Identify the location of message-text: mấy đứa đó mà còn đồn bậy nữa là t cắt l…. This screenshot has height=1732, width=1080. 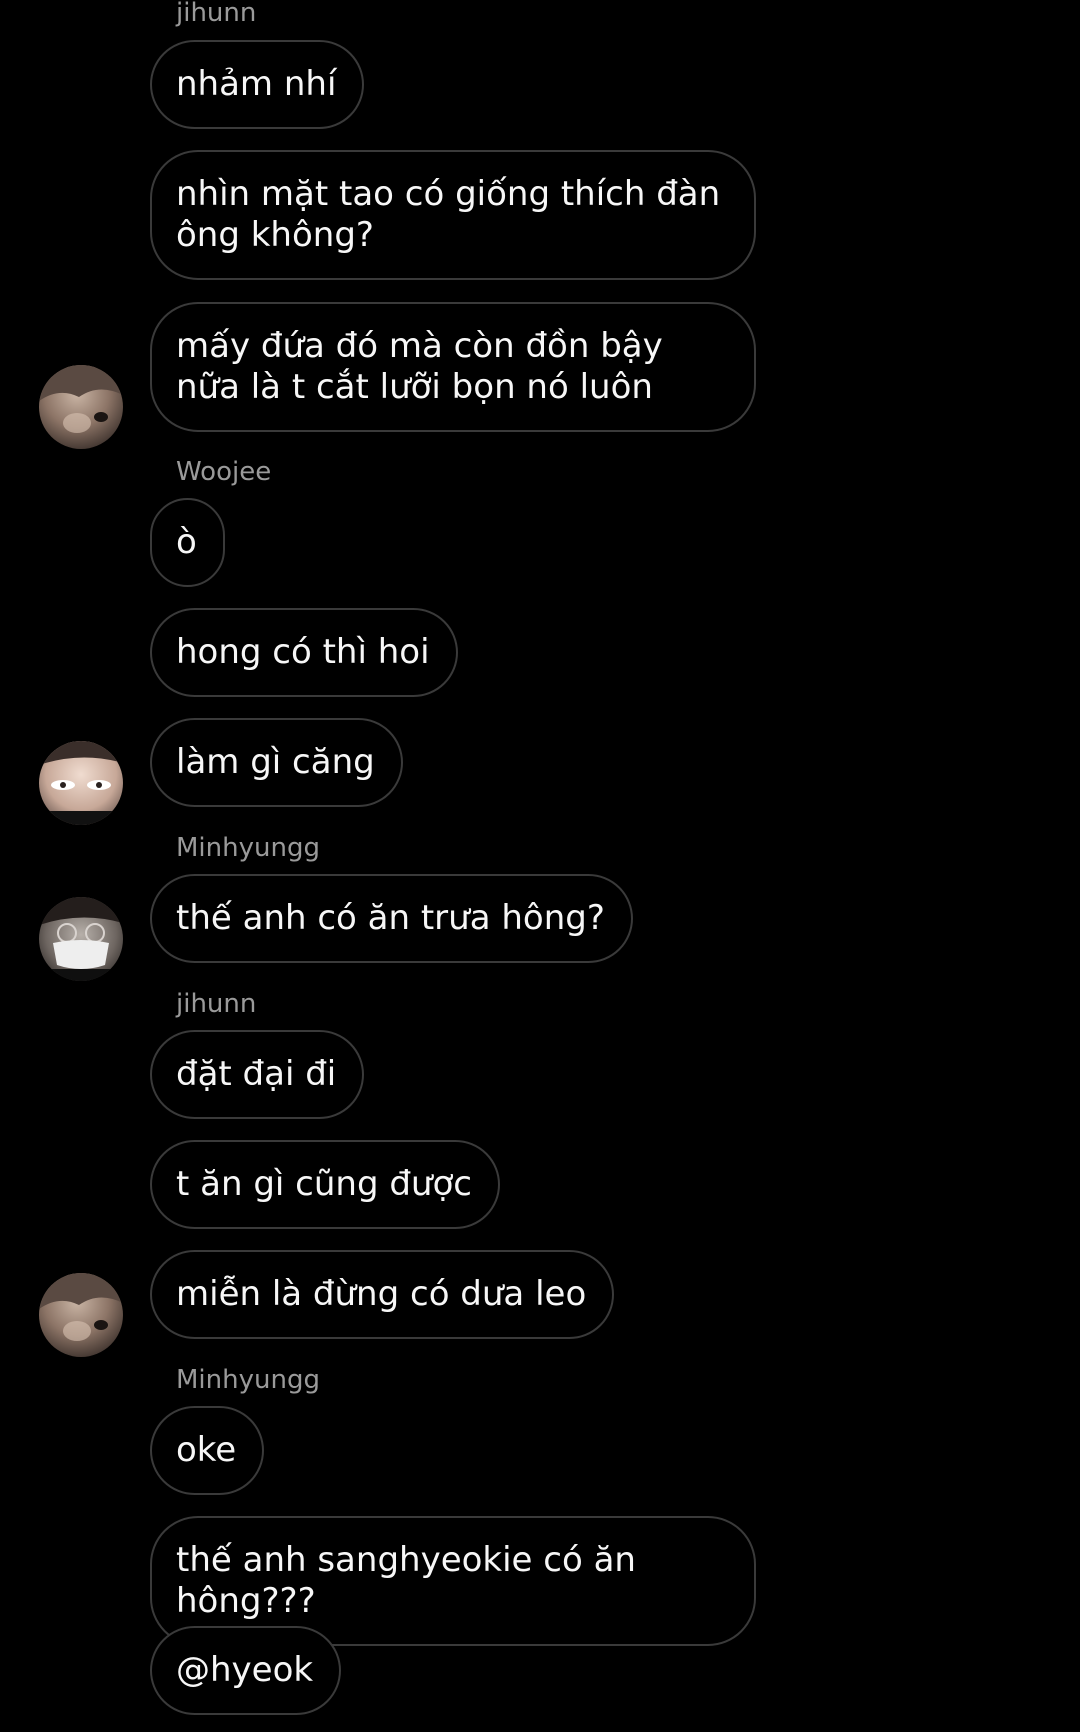
(419, 366).